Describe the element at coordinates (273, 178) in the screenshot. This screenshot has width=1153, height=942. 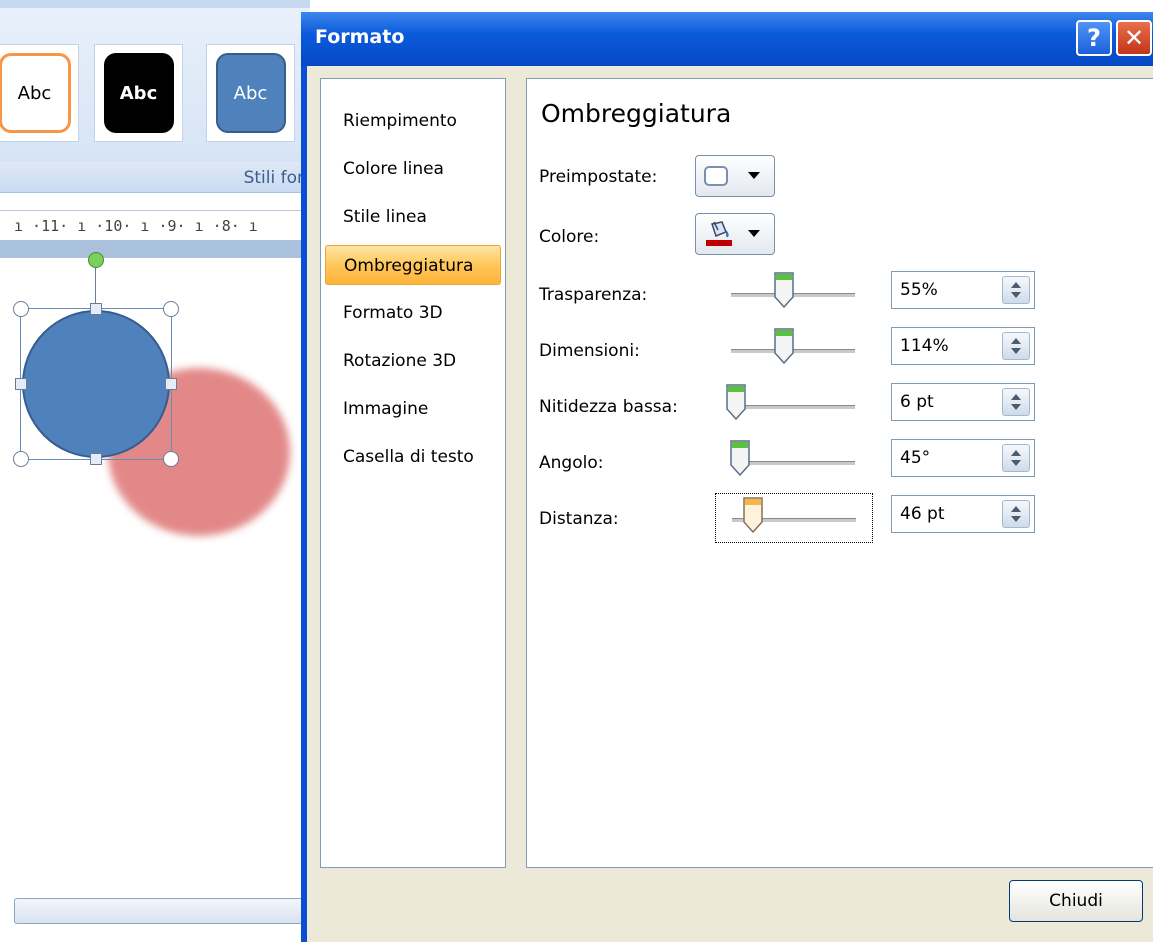
I see `shape-styles-group-label: Stili for` at that location.